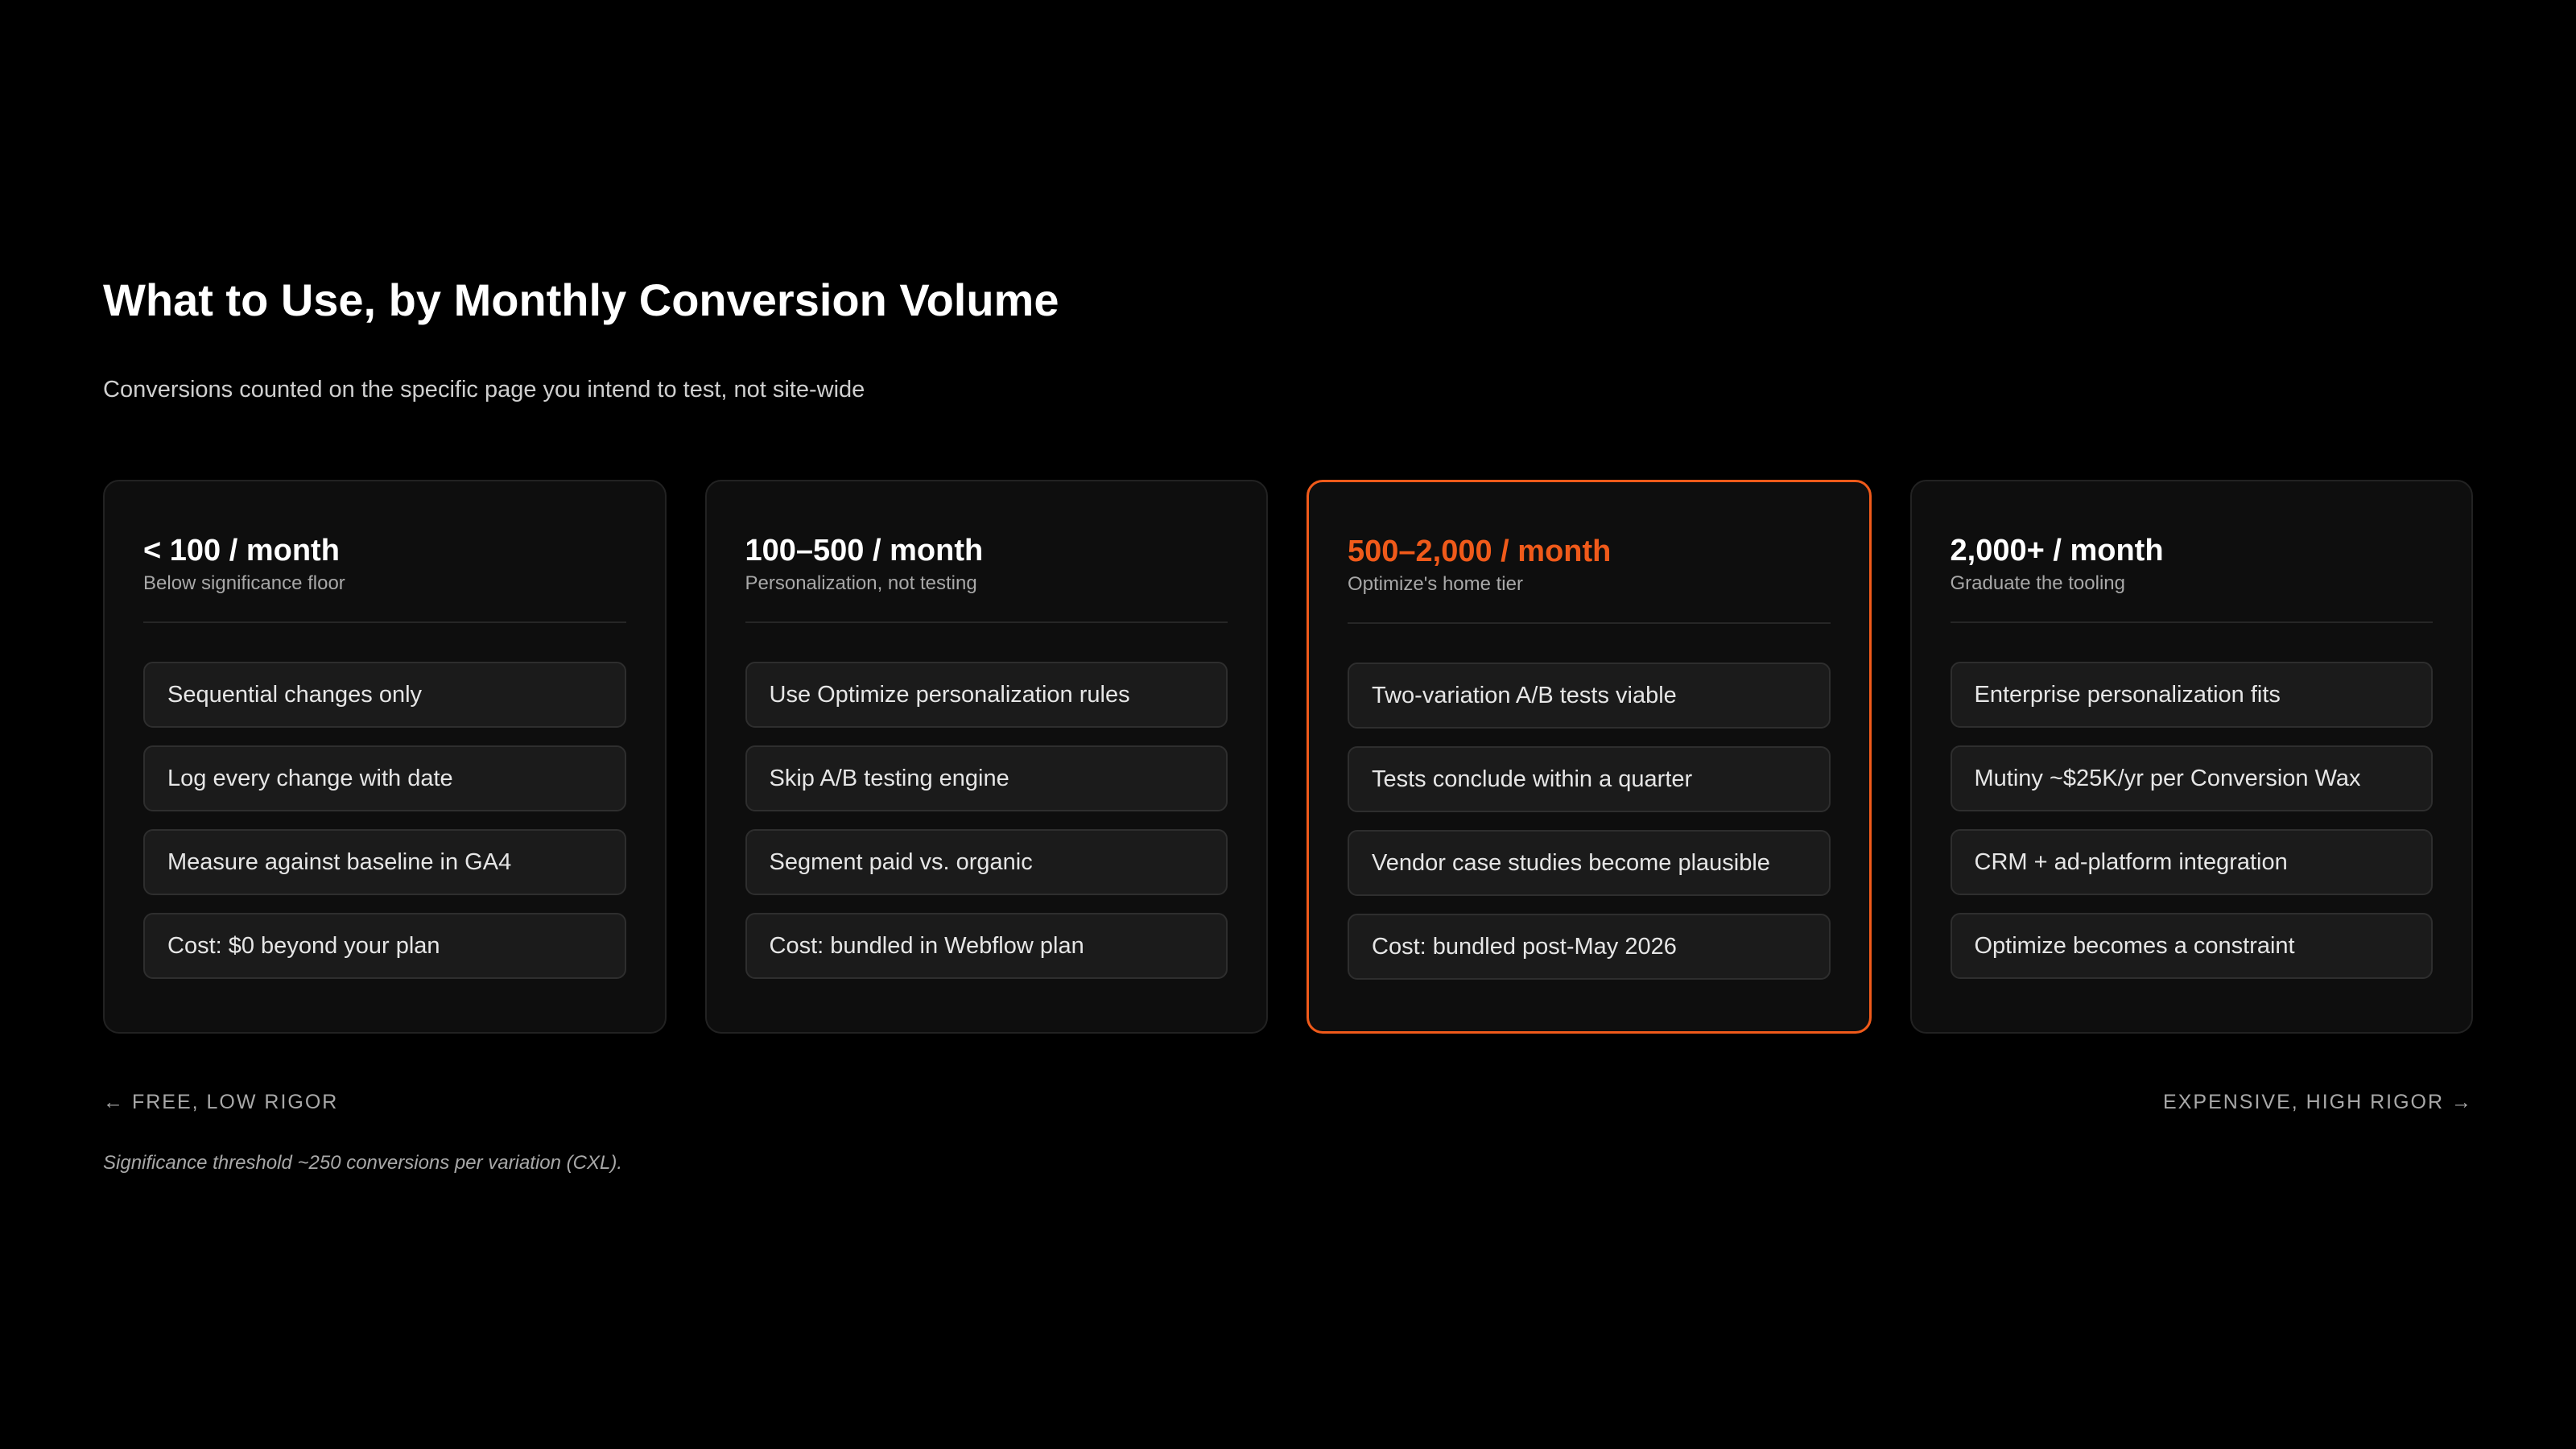 The image size is (2576, 1449). I want to click on tier-subtitle: Optimize's home tier, so click(1435, 584).